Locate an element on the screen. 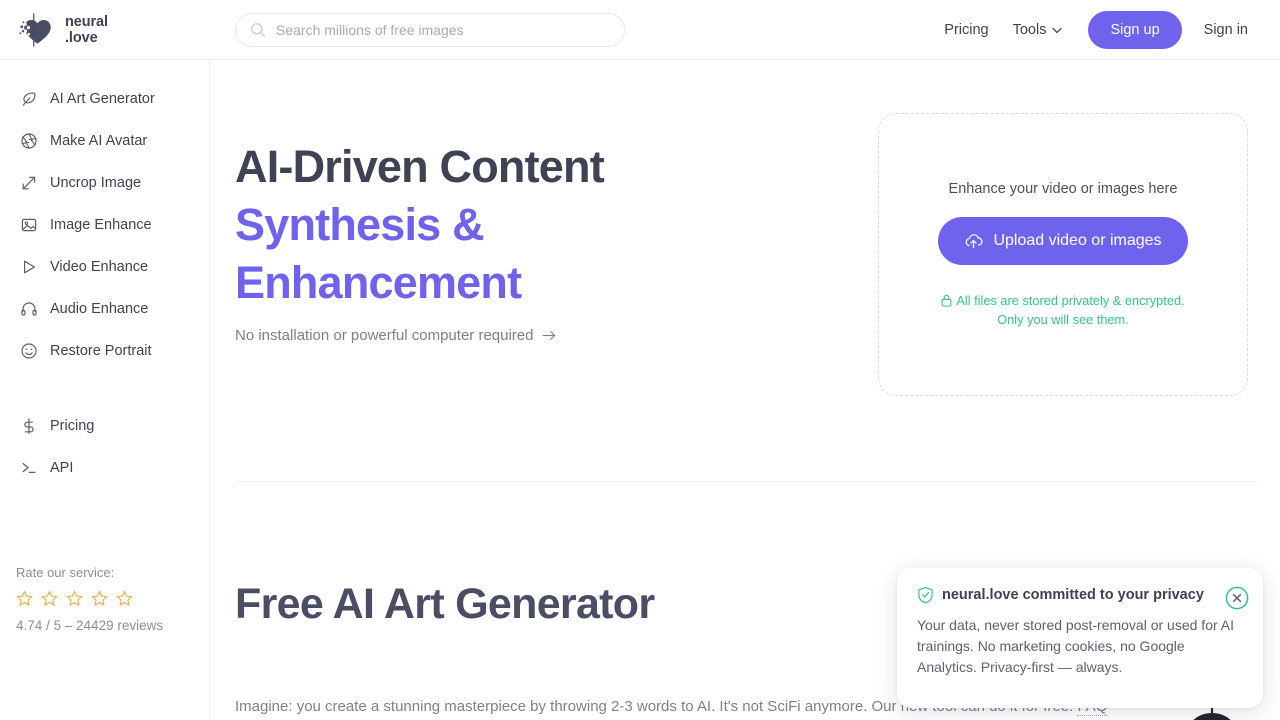  upload-privacy-line-2: Only you will see them. is located at coordinates (1063, 319).